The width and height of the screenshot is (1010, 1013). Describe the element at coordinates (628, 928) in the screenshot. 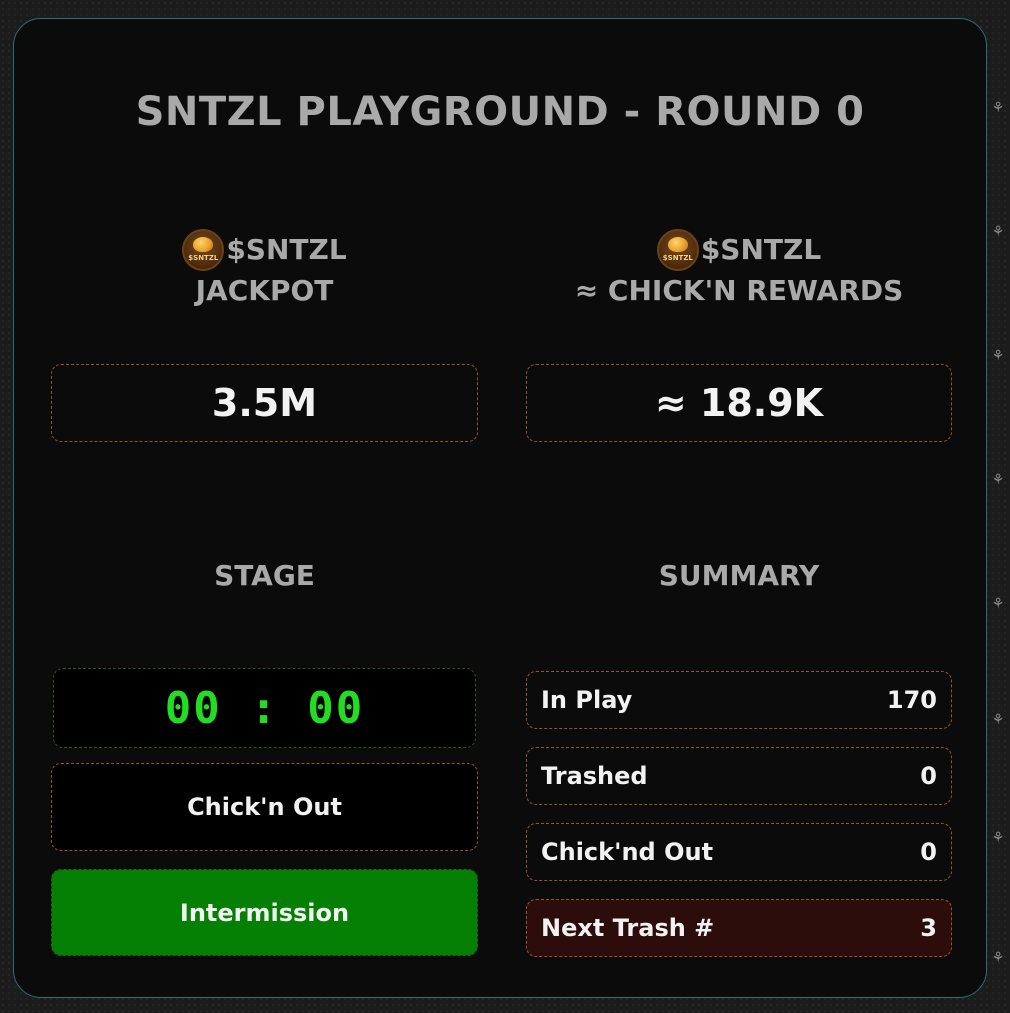

I see `summary-row-label: Next Trash #` at that location.